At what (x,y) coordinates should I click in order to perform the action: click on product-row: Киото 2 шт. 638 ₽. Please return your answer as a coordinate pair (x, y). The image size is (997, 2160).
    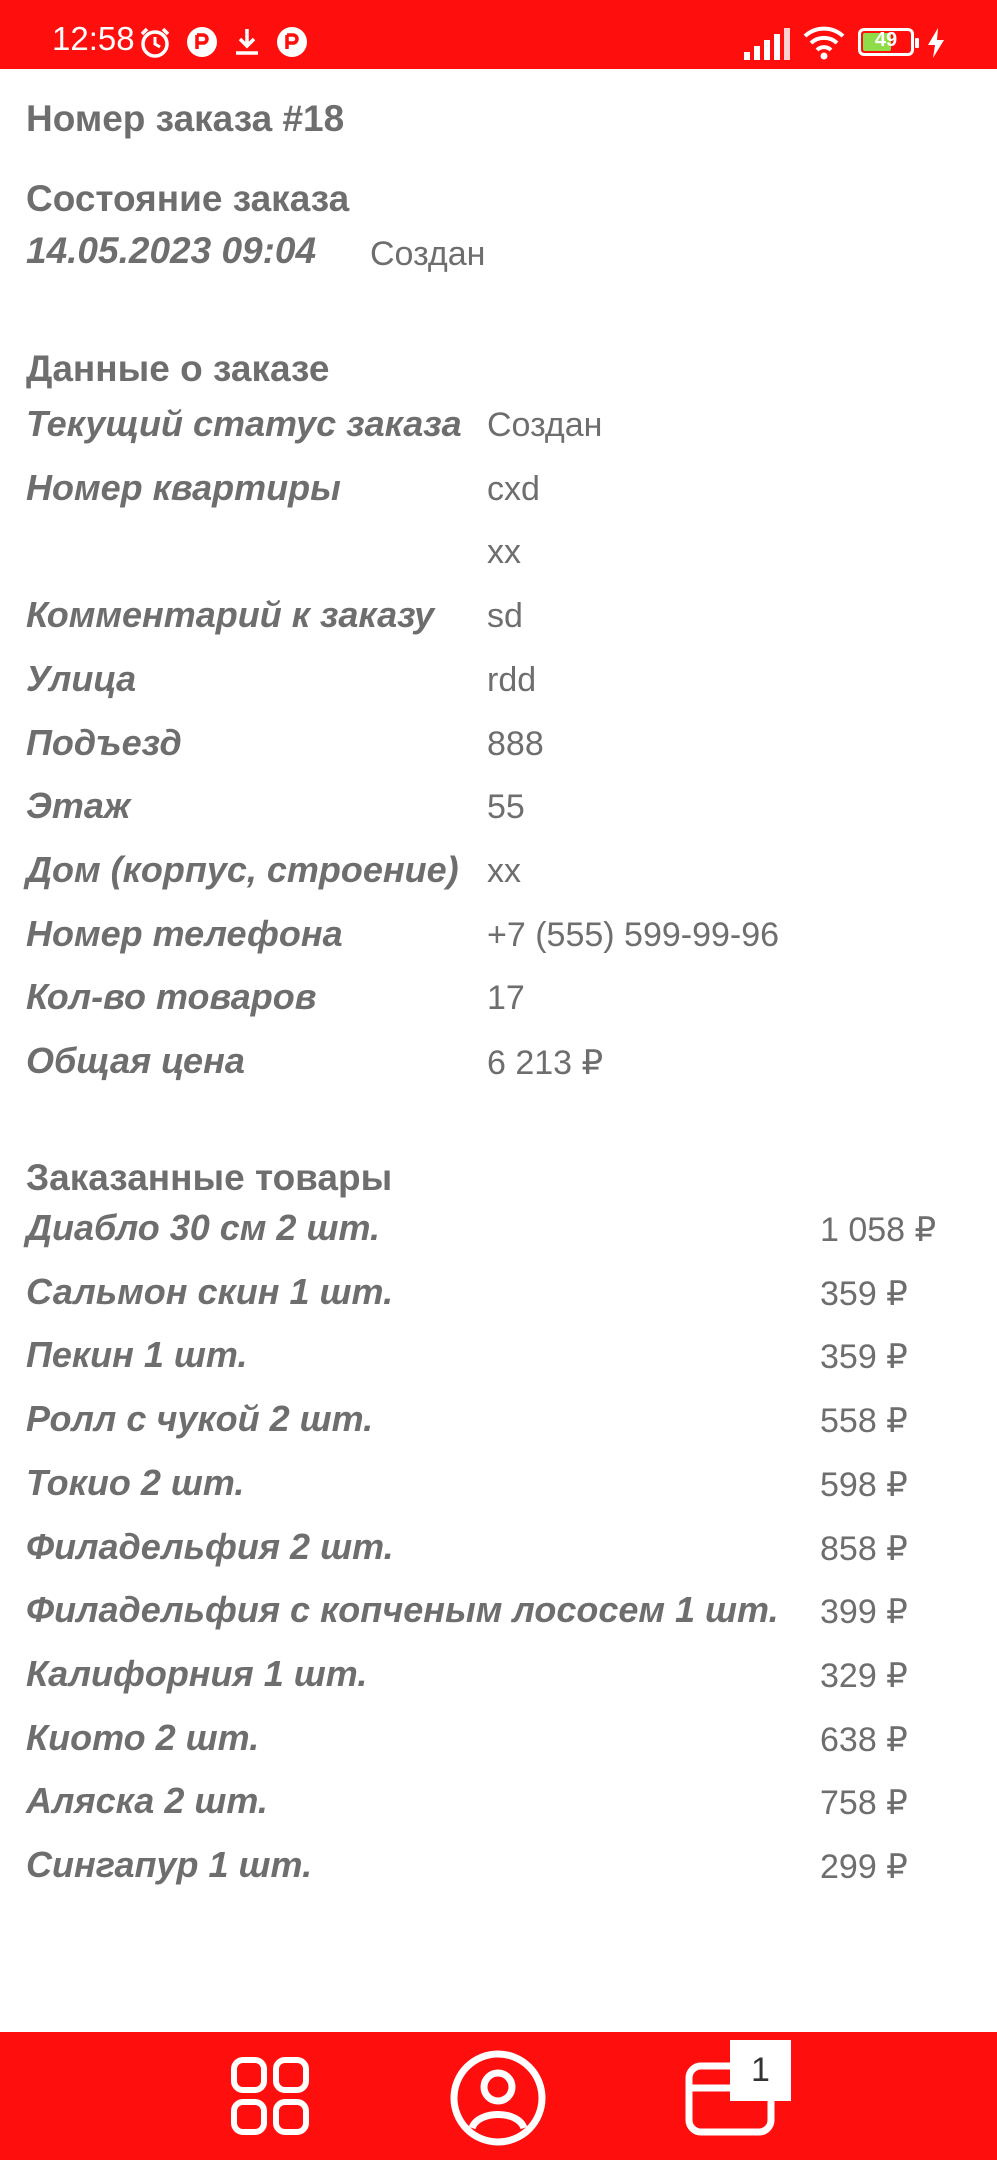
    Looking at the image, I should click on (498, 1742).